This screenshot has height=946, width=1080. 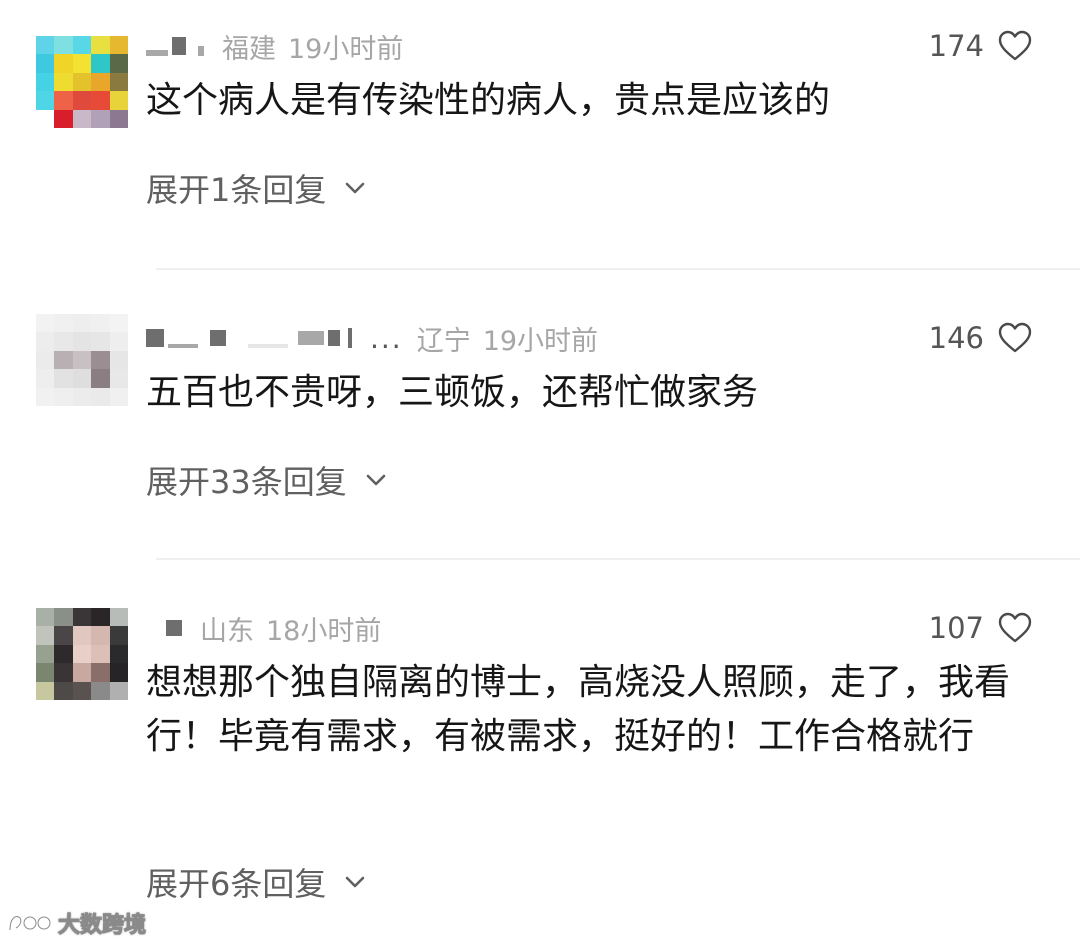 I want to click on comment-location: 福建, so click(x=249, y=49).